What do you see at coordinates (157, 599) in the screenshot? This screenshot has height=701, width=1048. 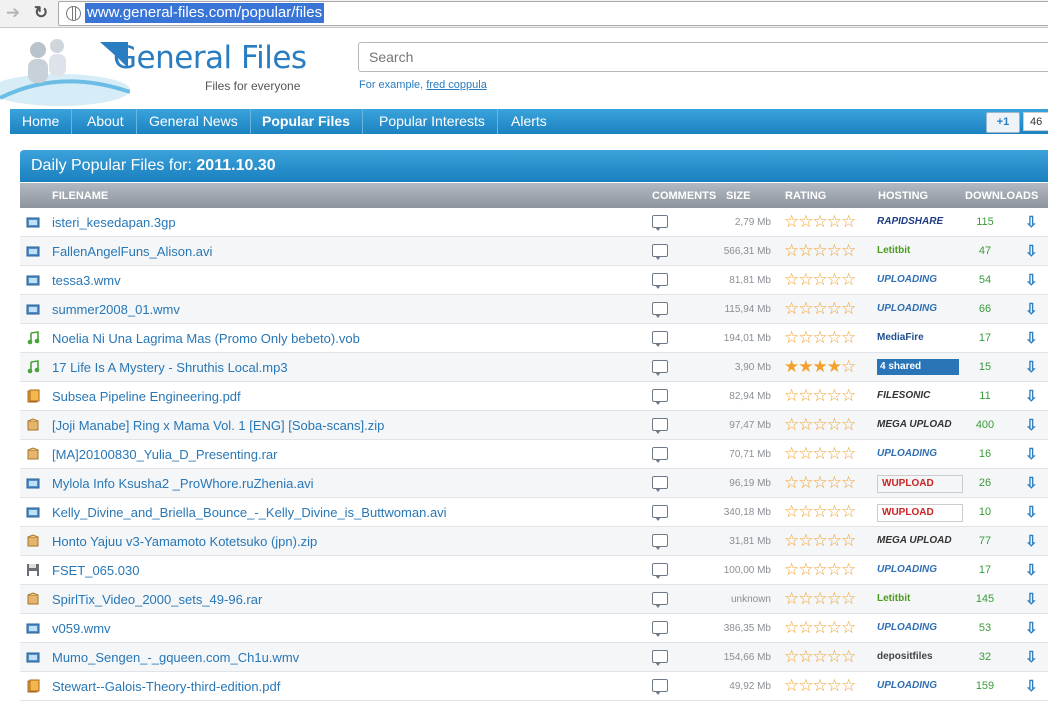 I see `file-name-link: SpirlTix_Video_2000_sets_49-96.rar` at bounding box center [157, 599].